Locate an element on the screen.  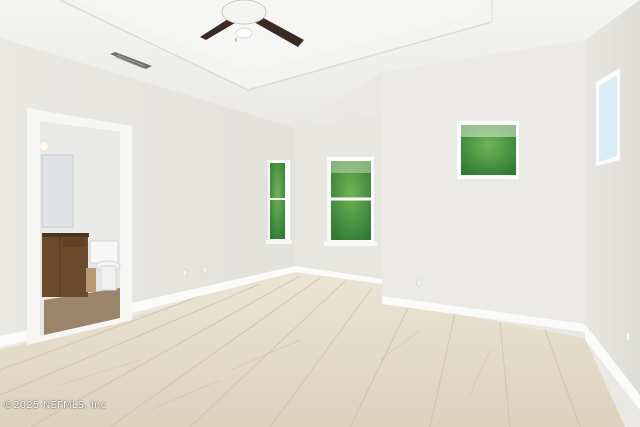
vanity-cabinet is located at coordinates (65, 265).